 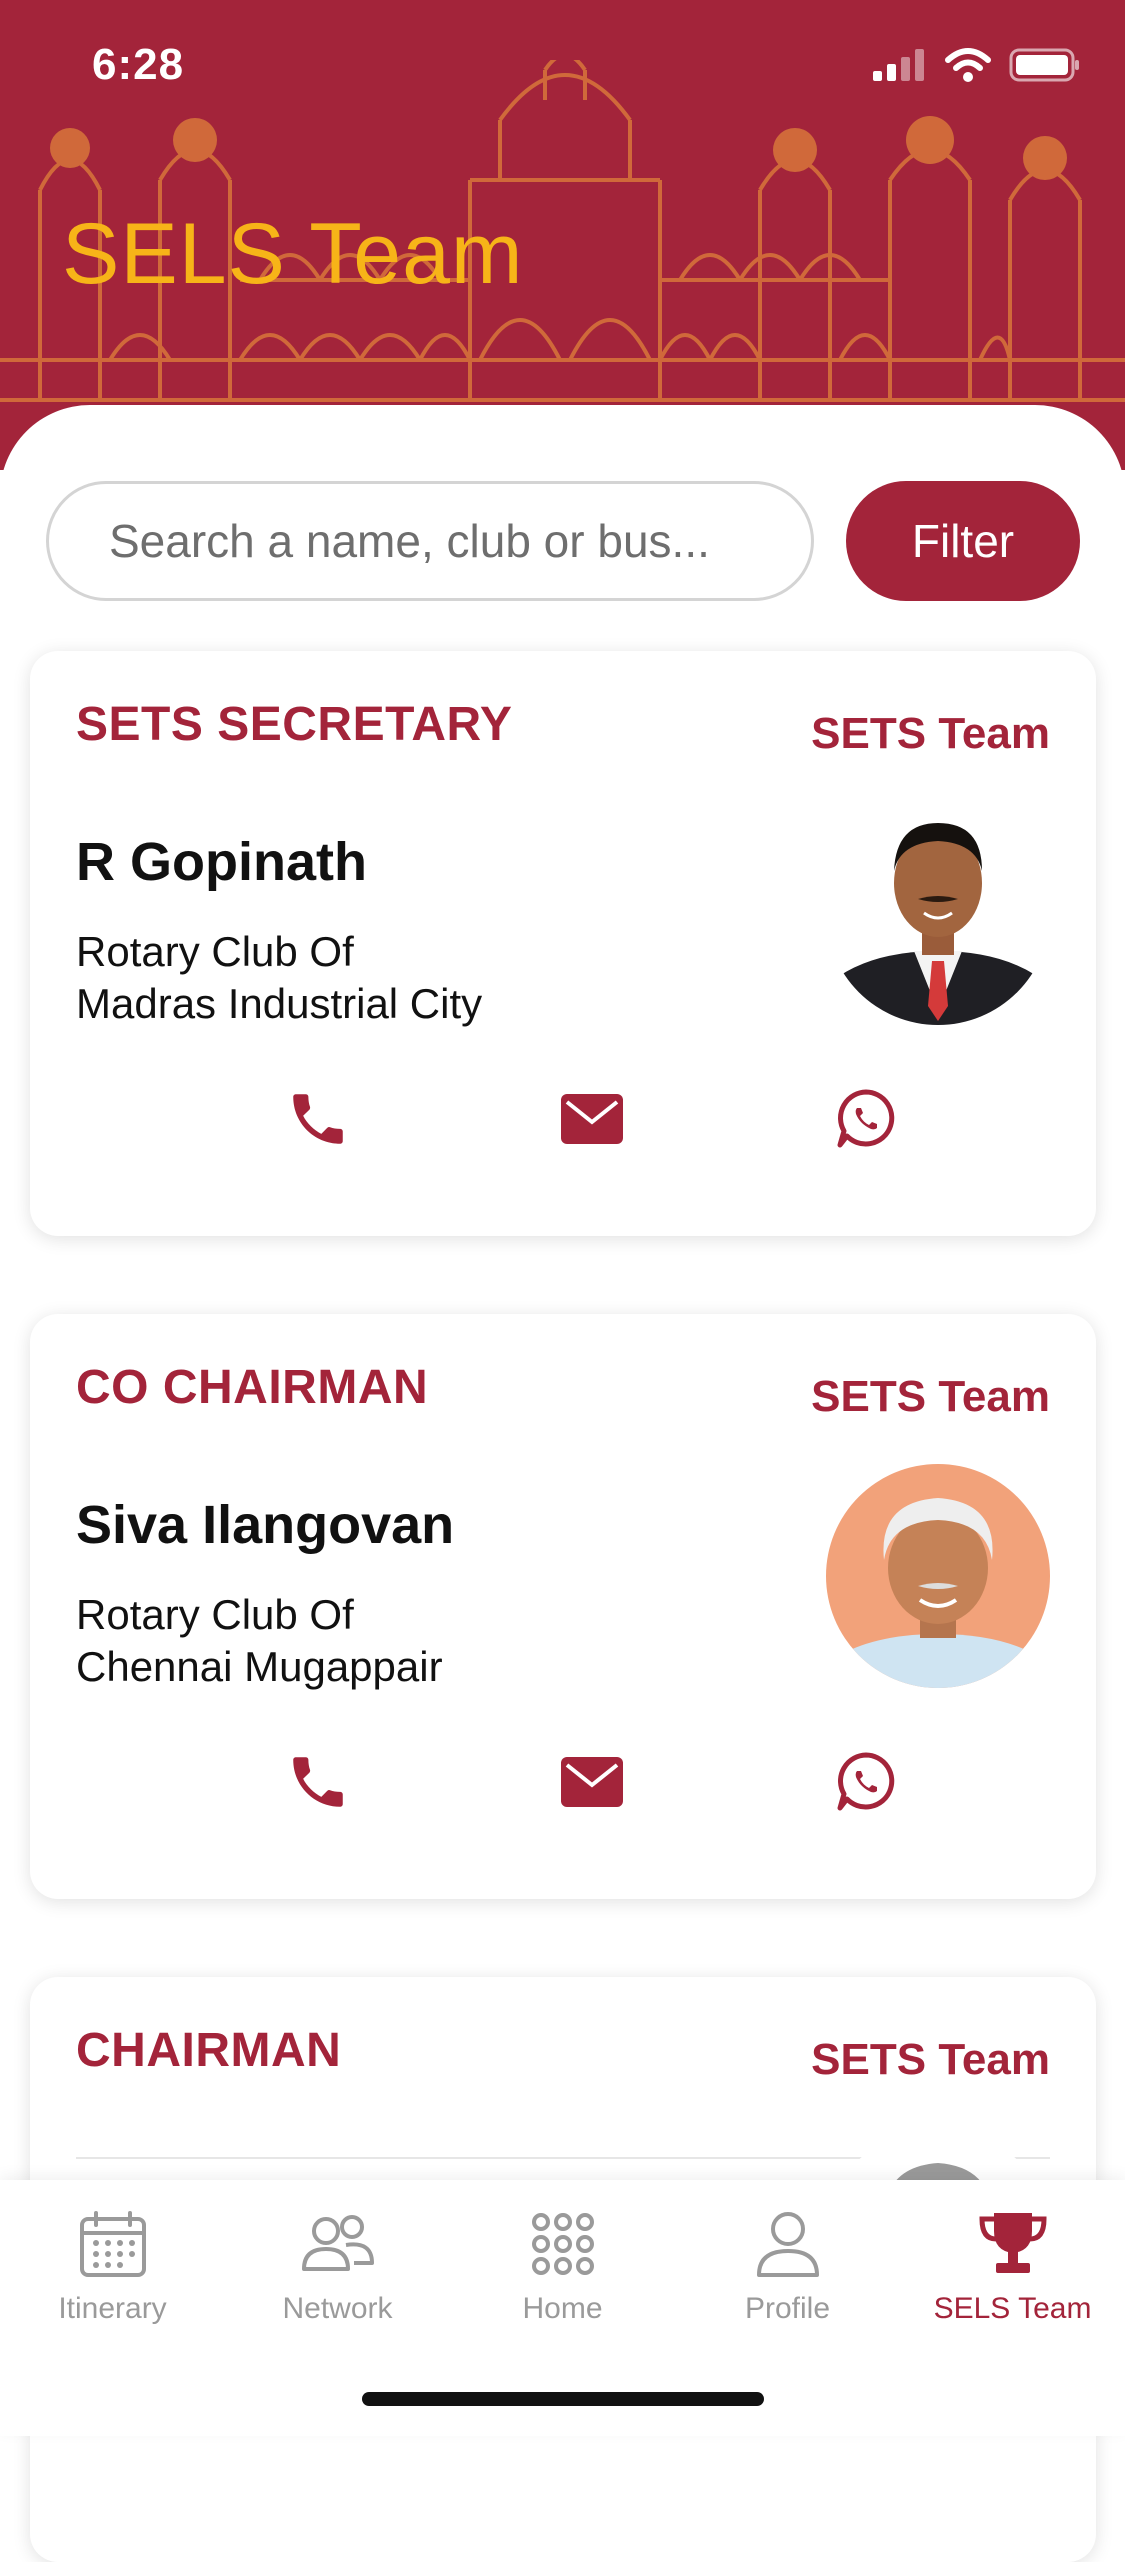 What do you see at coordinates (337, 2308) in the screenshot?
I see `tab-label: Network` at bounding box center [337, 2308].